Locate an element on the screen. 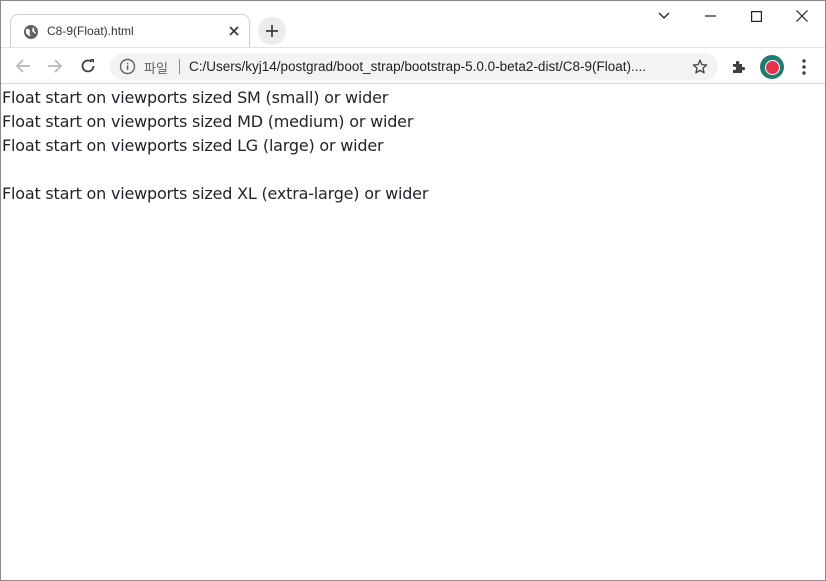  reload-button is located at coordinates (88, 66).